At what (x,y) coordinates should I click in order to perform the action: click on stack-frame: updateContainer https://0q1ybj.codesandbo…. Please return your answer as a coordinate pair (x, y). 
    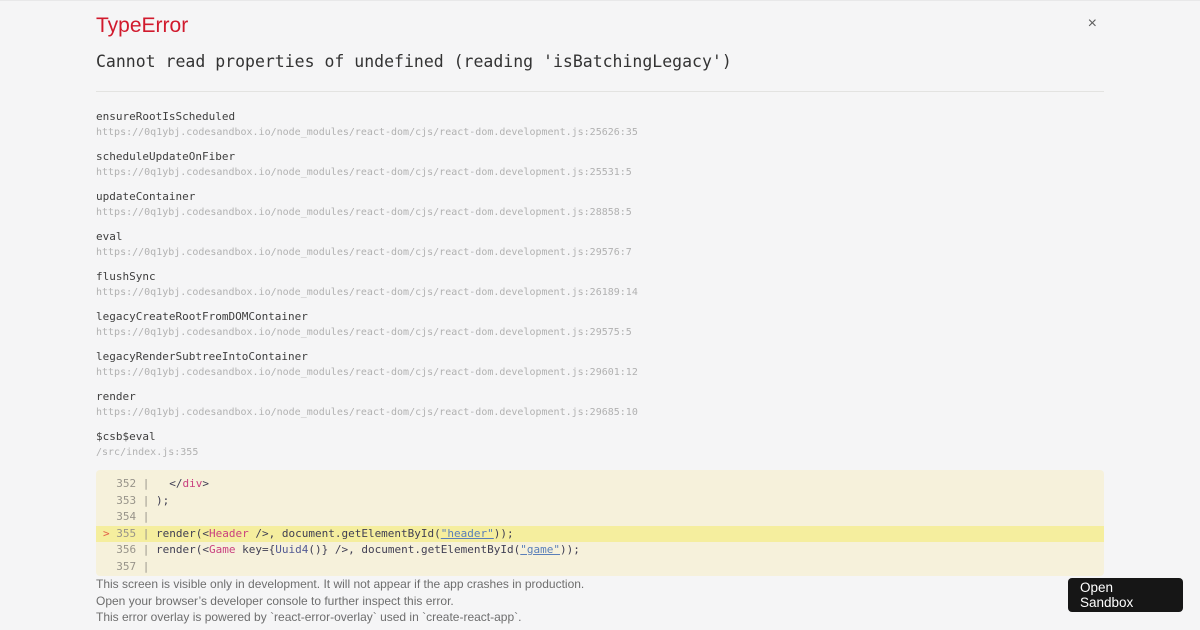
    Looking at the image, I should click on (600, 204).